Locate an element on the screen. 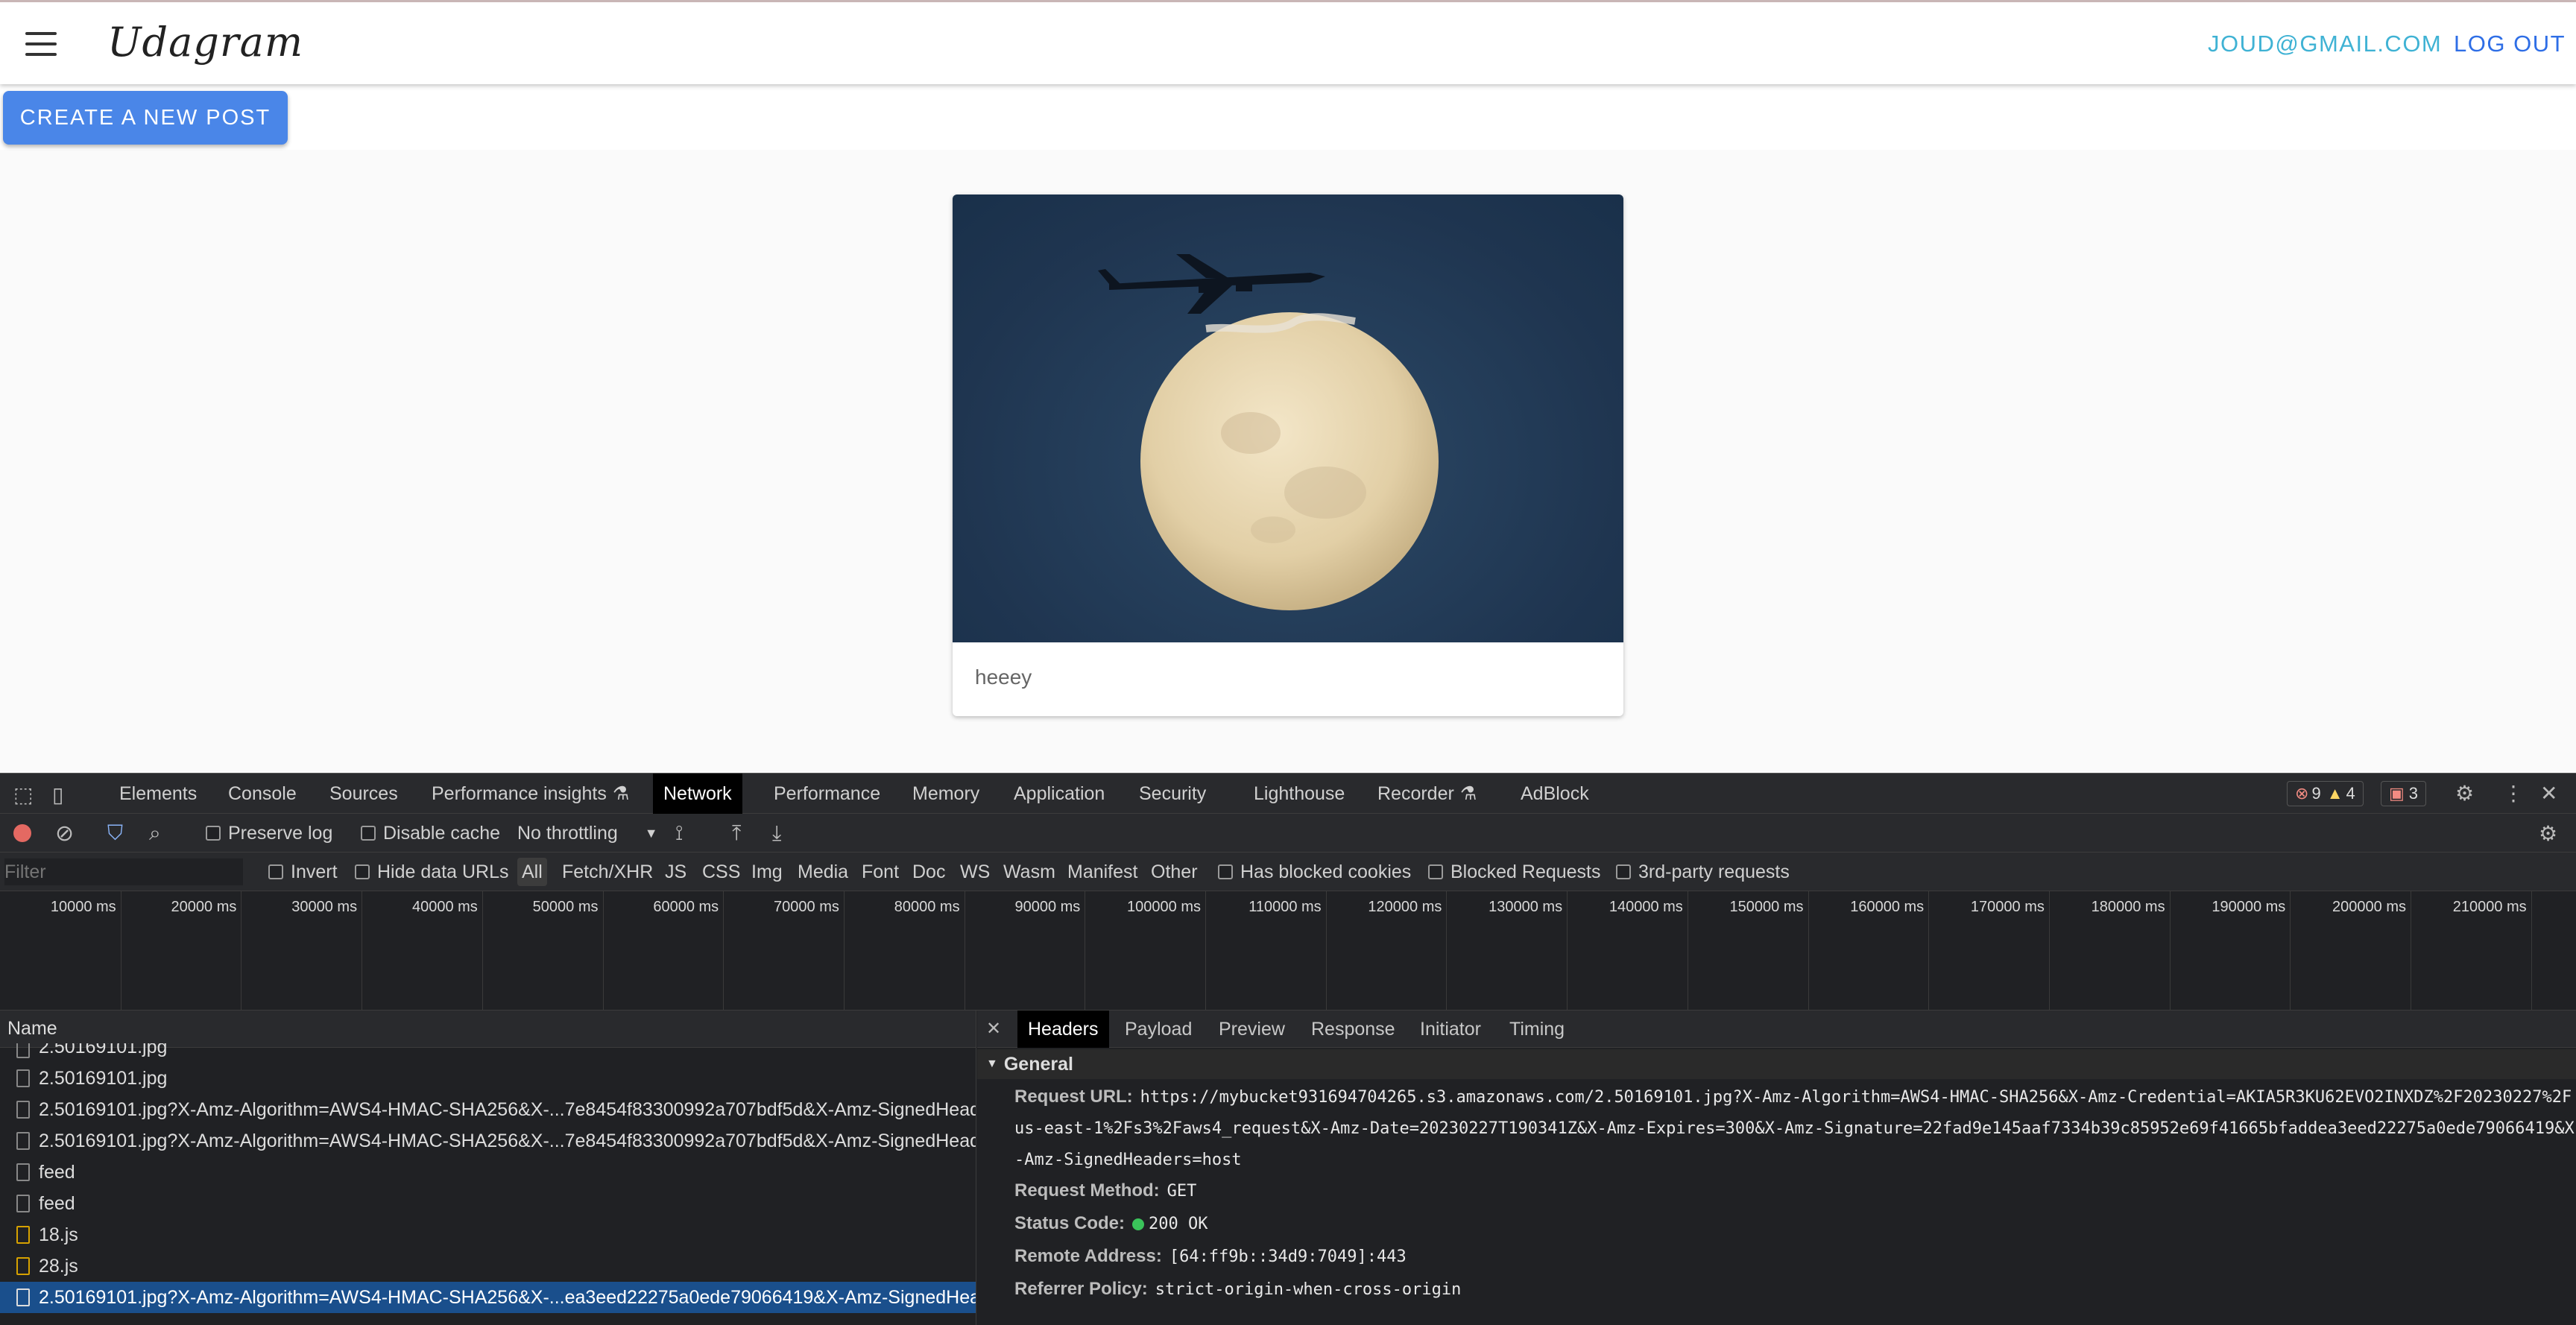 This screenshot has width=2576, height=1325. tab-performance-insights: Performance insights ⚗ is located at coordinates (531, 794).